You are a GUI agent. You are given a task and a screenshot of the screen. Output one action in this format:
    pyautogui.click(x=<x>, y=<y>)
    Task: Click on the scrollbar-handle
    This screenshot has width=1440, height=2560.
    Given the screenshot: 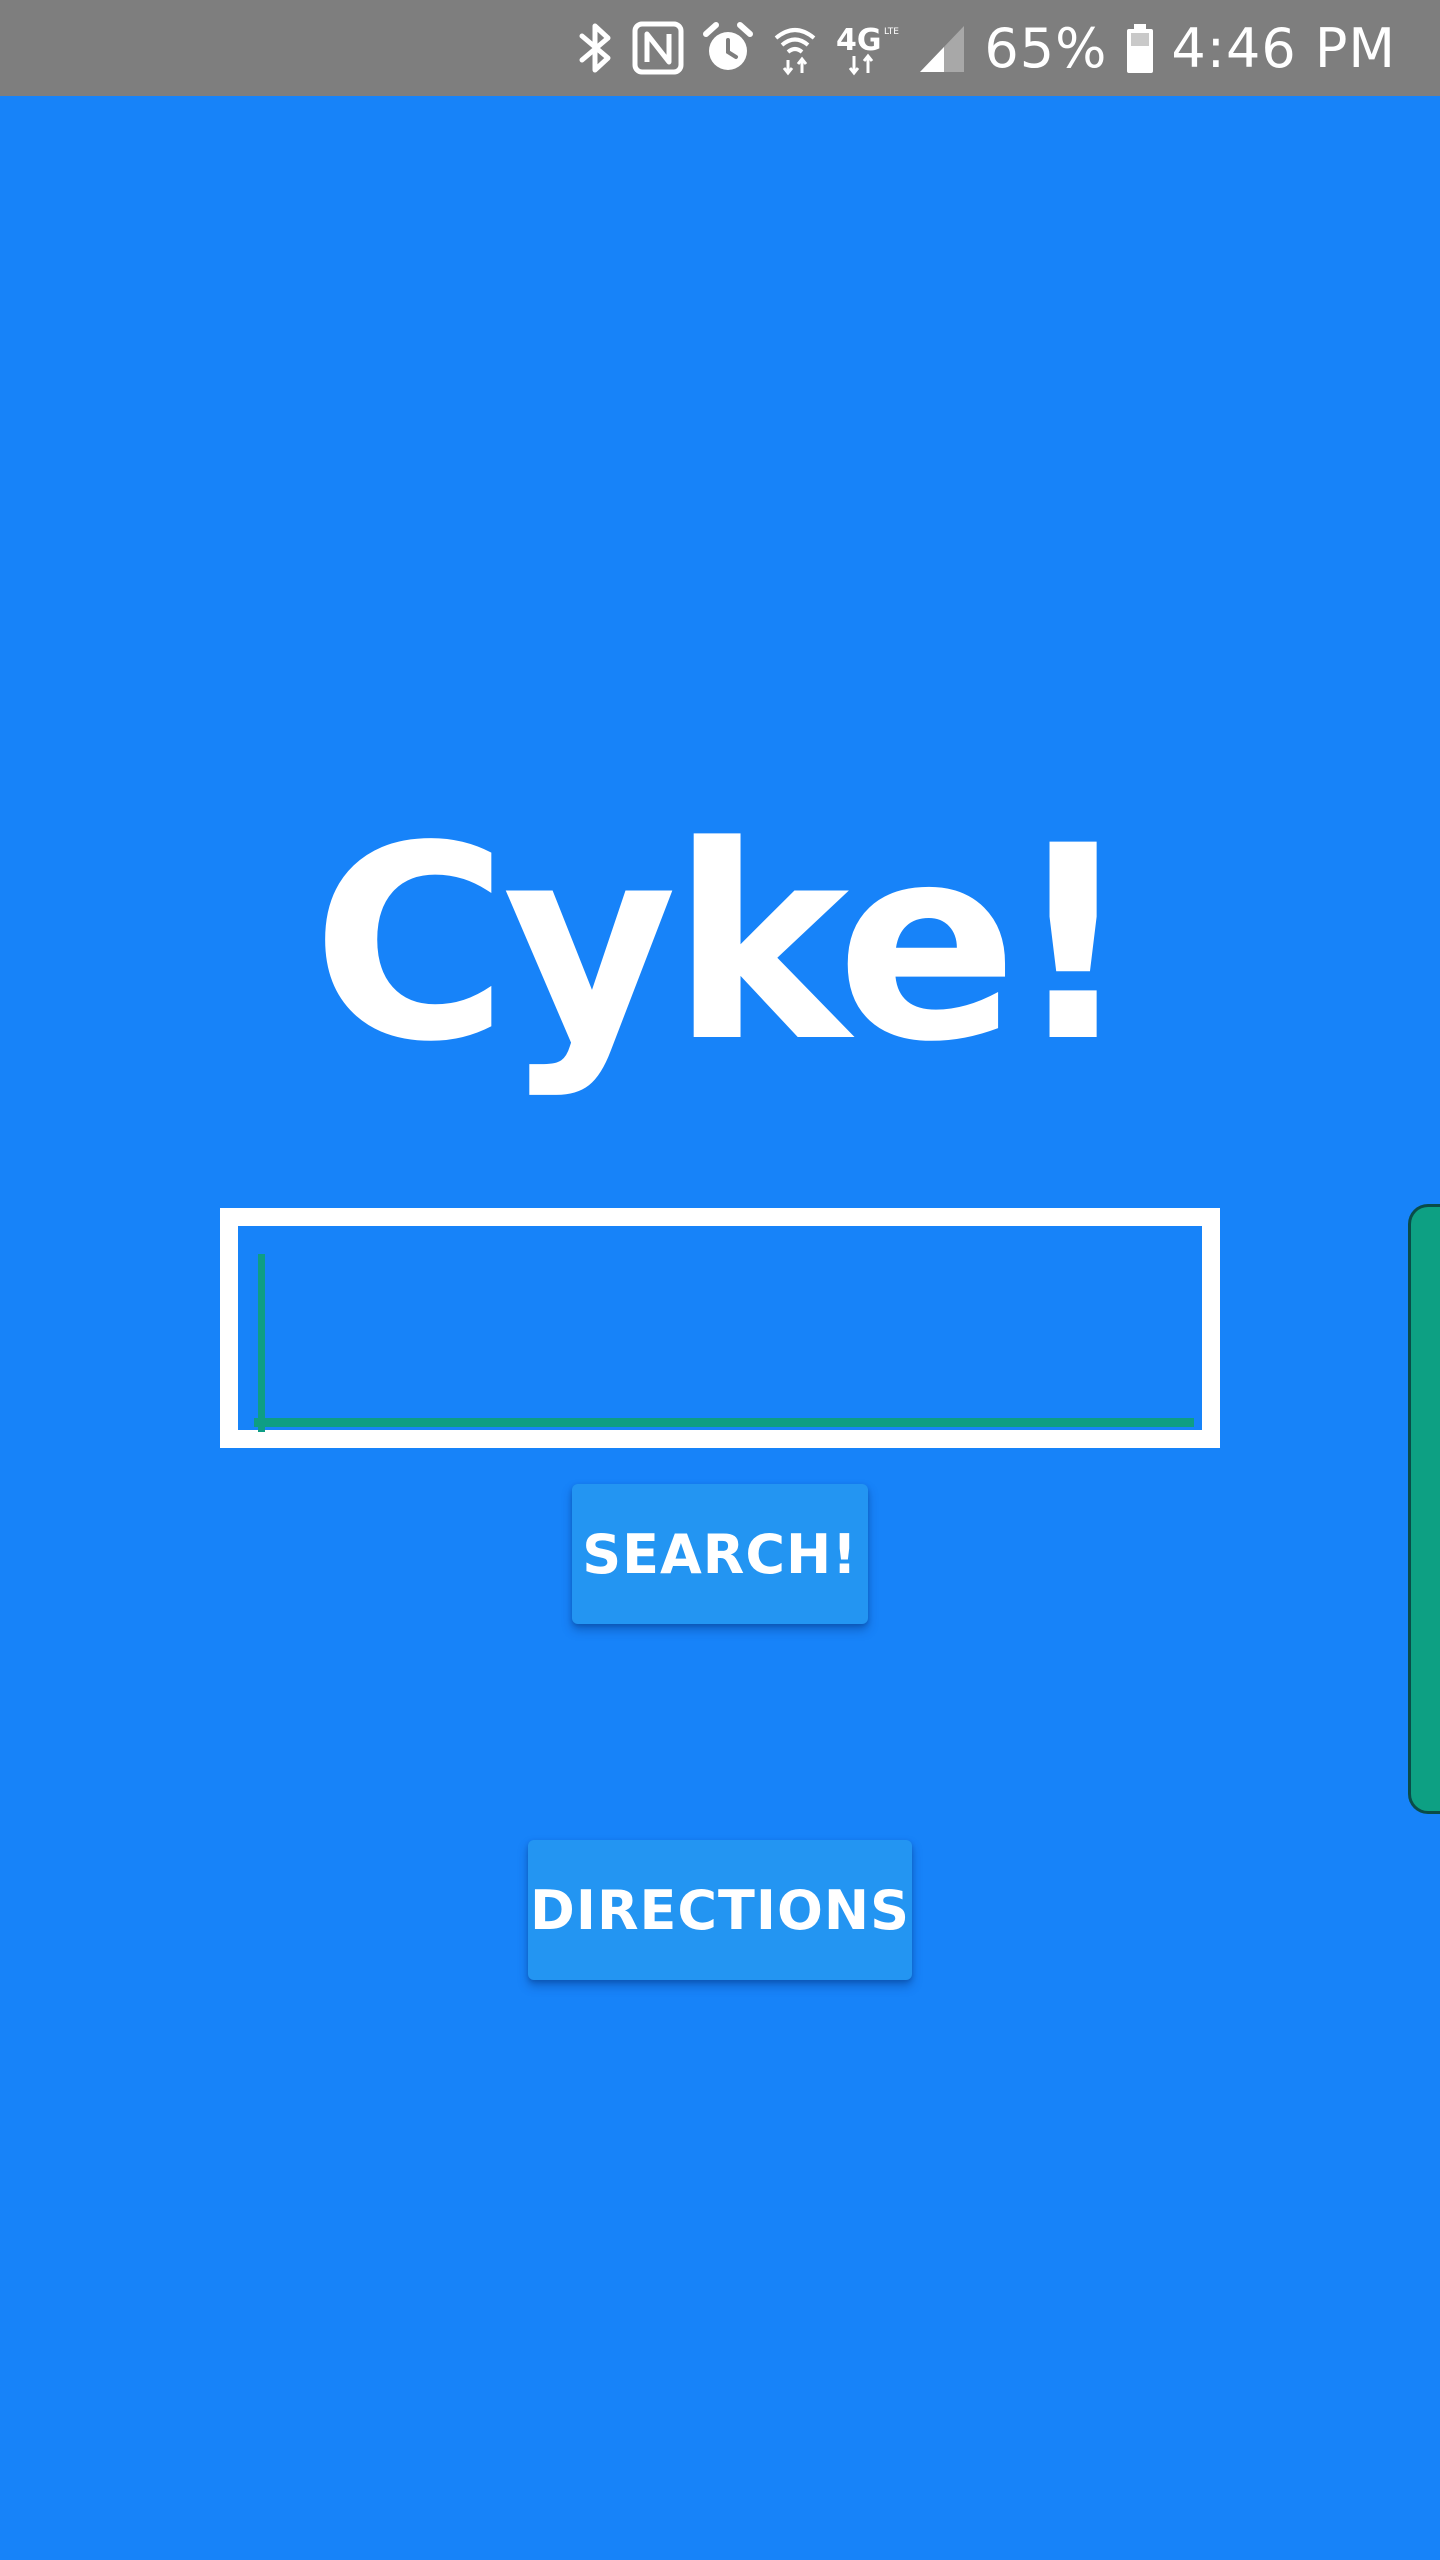 What is the action you would take?
    pyautogui.click(x=1424, y=1509)
    